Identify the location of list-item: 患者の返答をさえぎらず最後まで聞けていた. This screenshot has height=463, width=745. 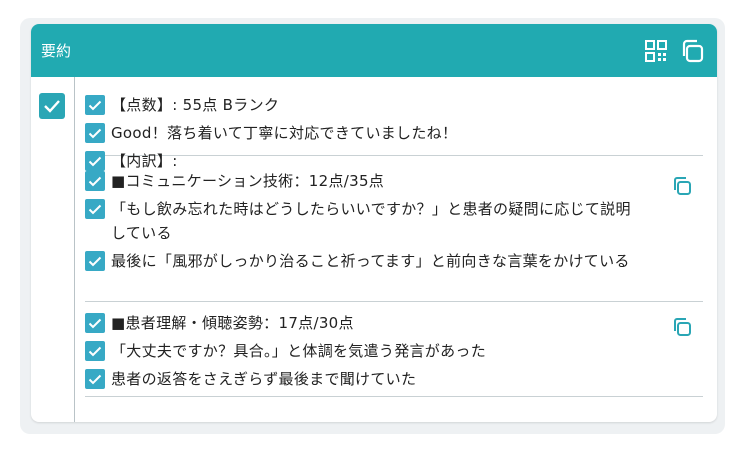
(394, 379).